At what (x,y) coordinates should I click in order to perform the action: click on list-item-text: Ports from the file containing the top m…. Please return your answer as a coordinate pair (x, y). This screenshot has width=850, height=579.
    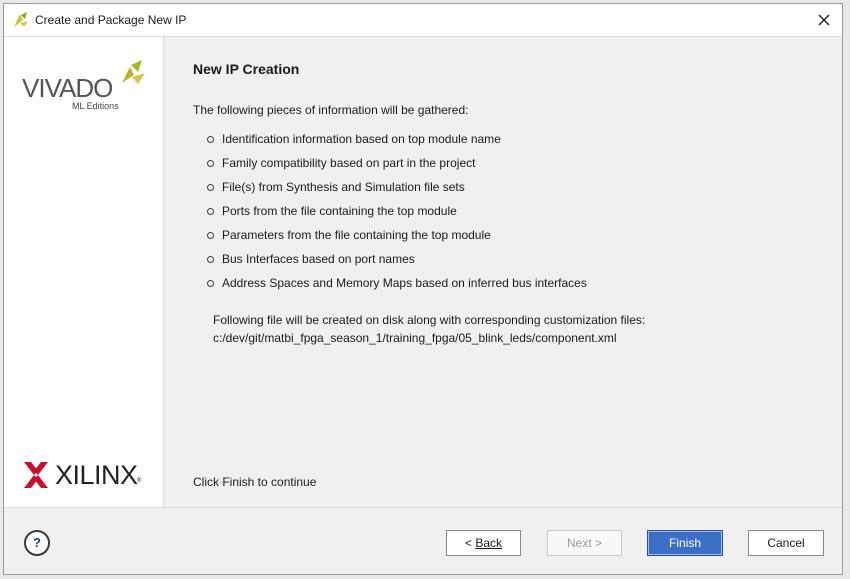
    Looking at the image, I should click on (339, 211).